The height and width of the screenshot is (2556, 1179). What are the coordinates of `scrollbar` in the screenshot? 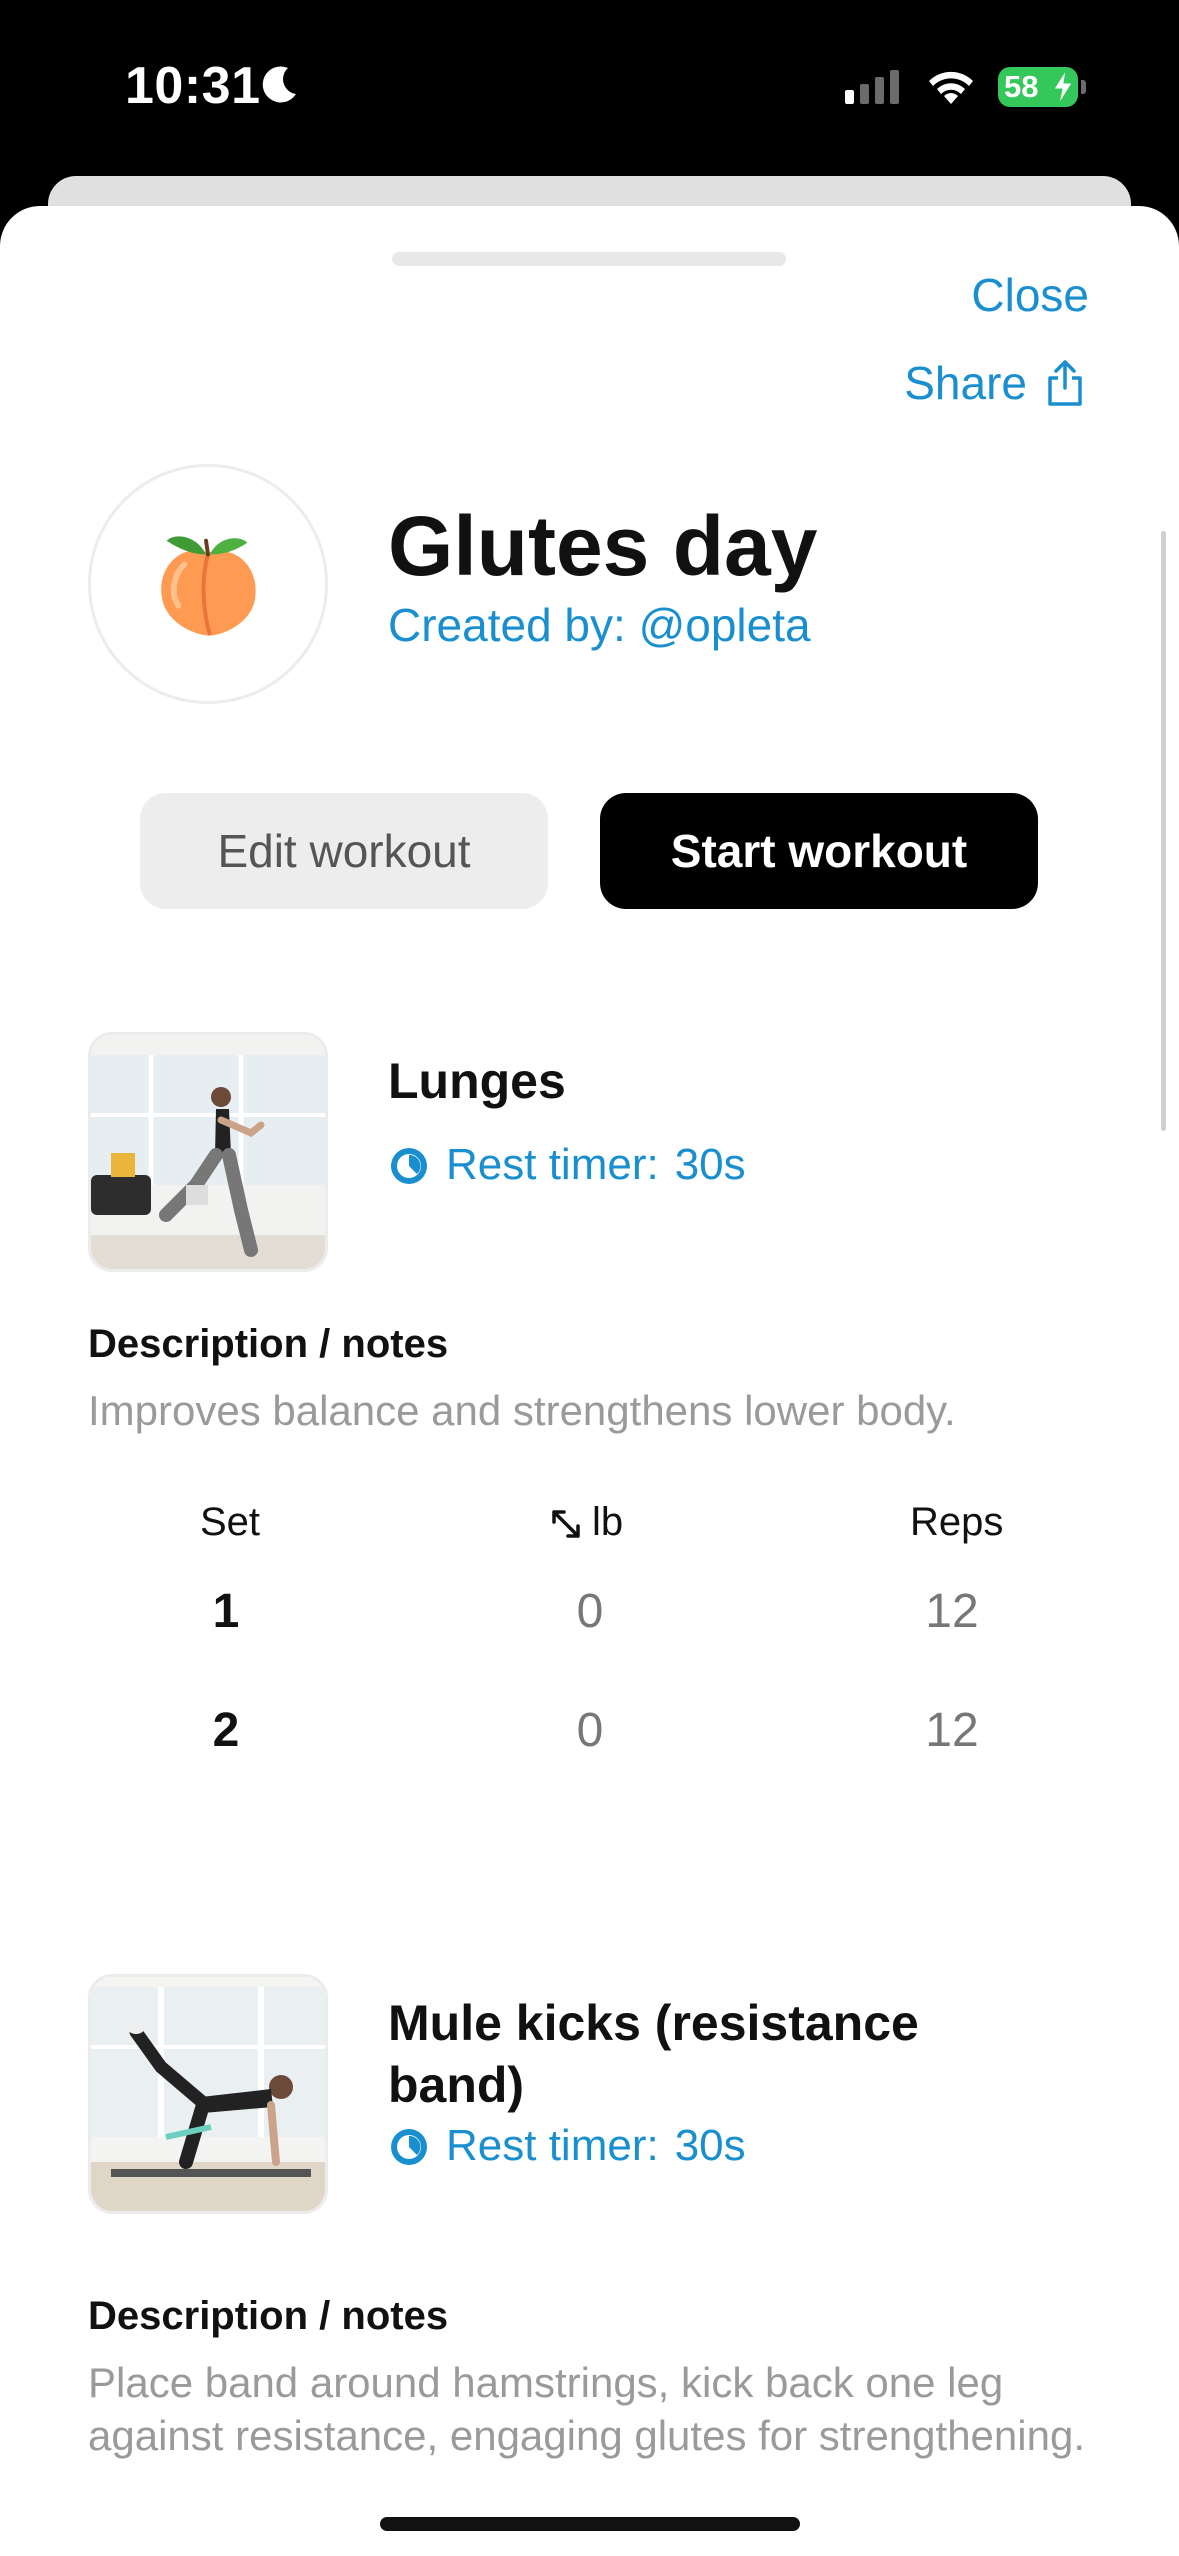 It's located at (1163, 831).